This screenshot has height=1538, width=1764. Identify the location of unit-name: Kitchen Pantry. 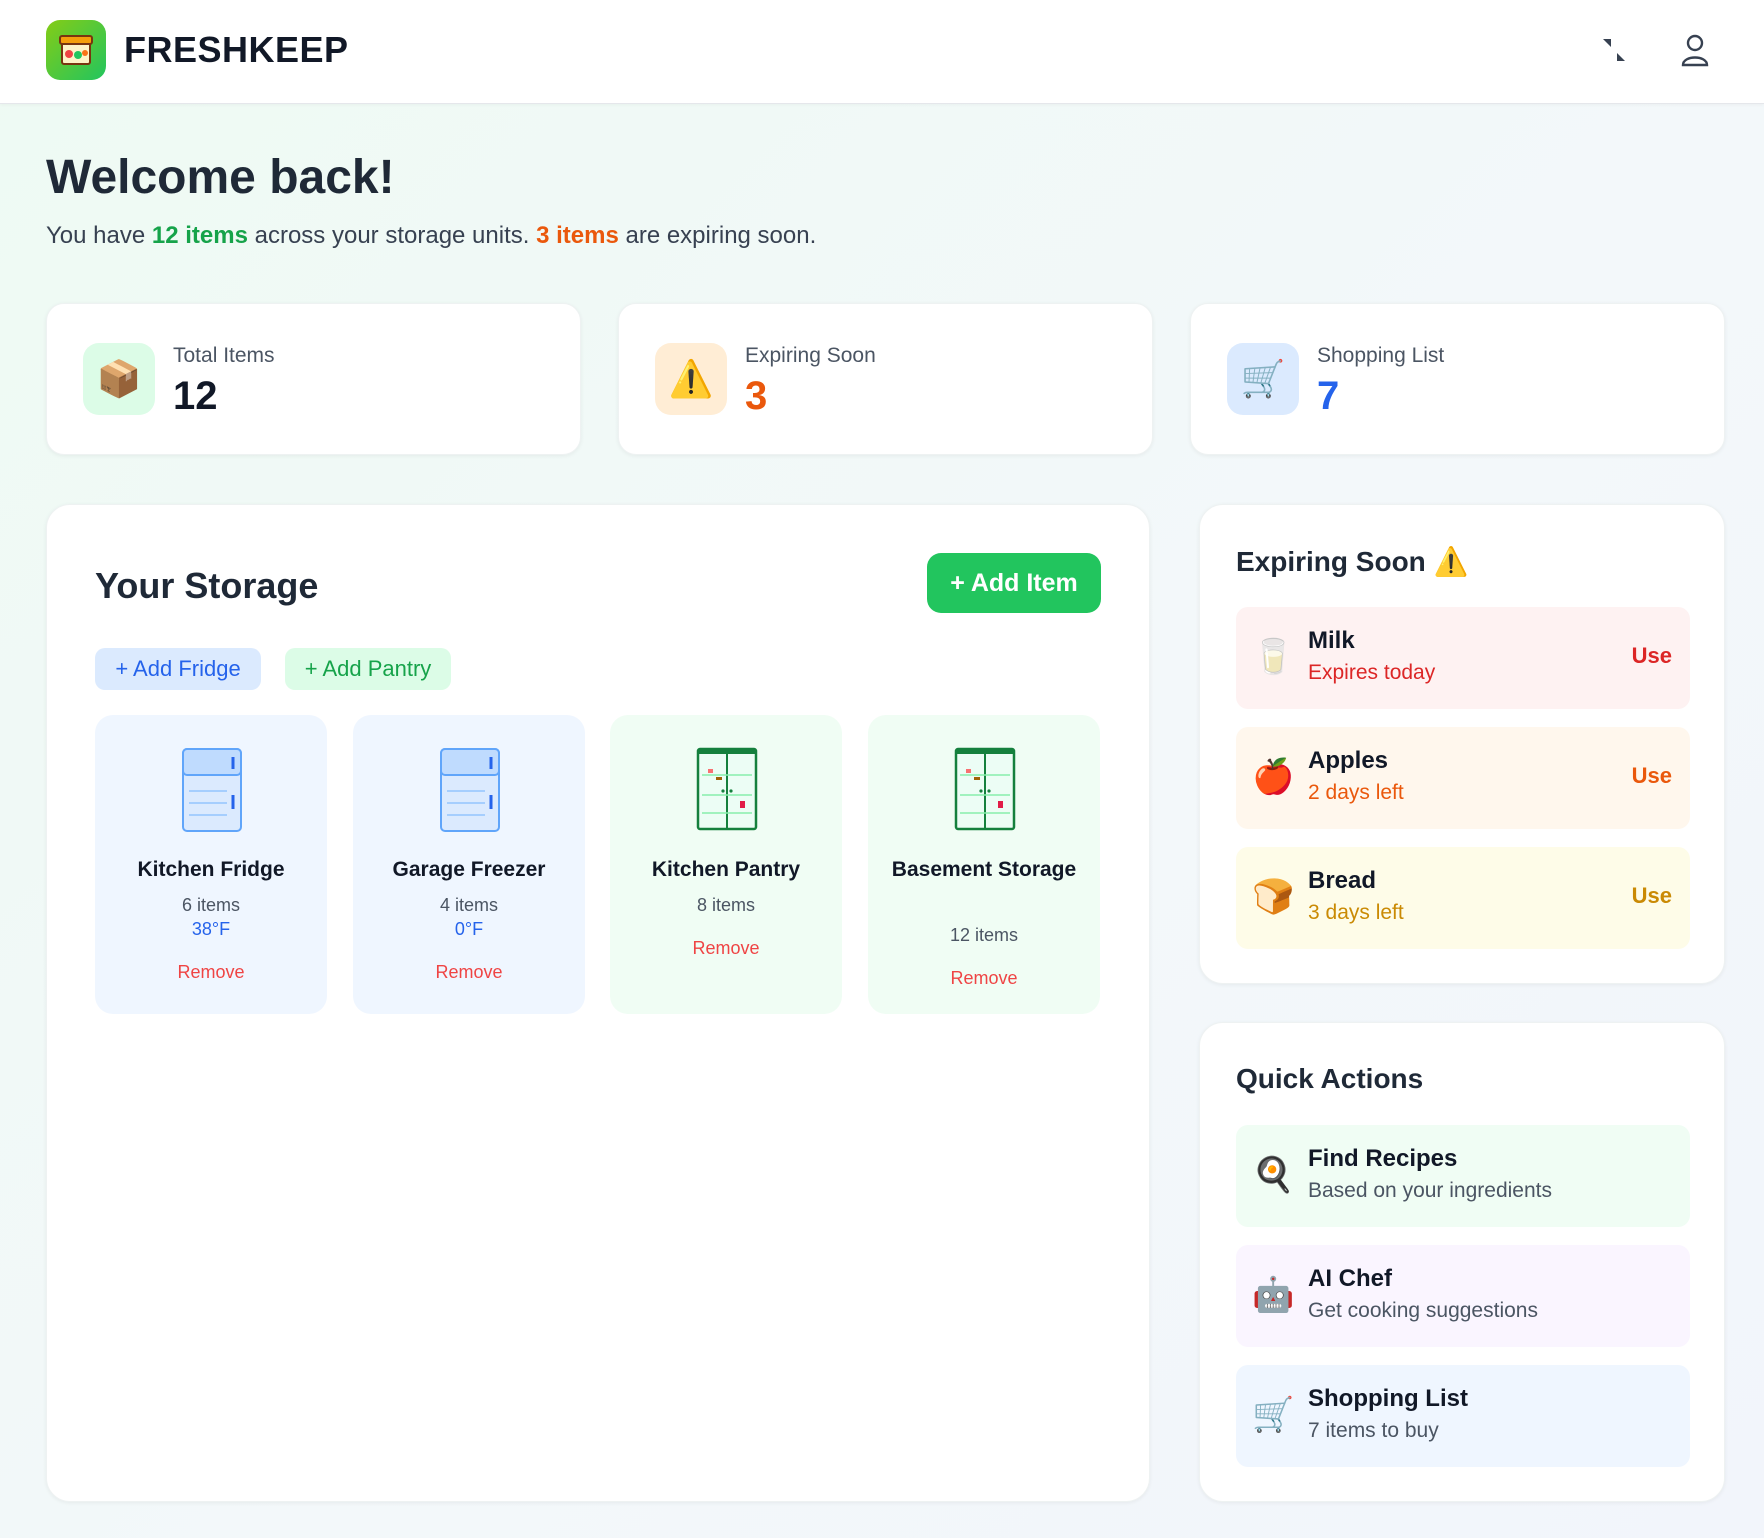
(726, 869).